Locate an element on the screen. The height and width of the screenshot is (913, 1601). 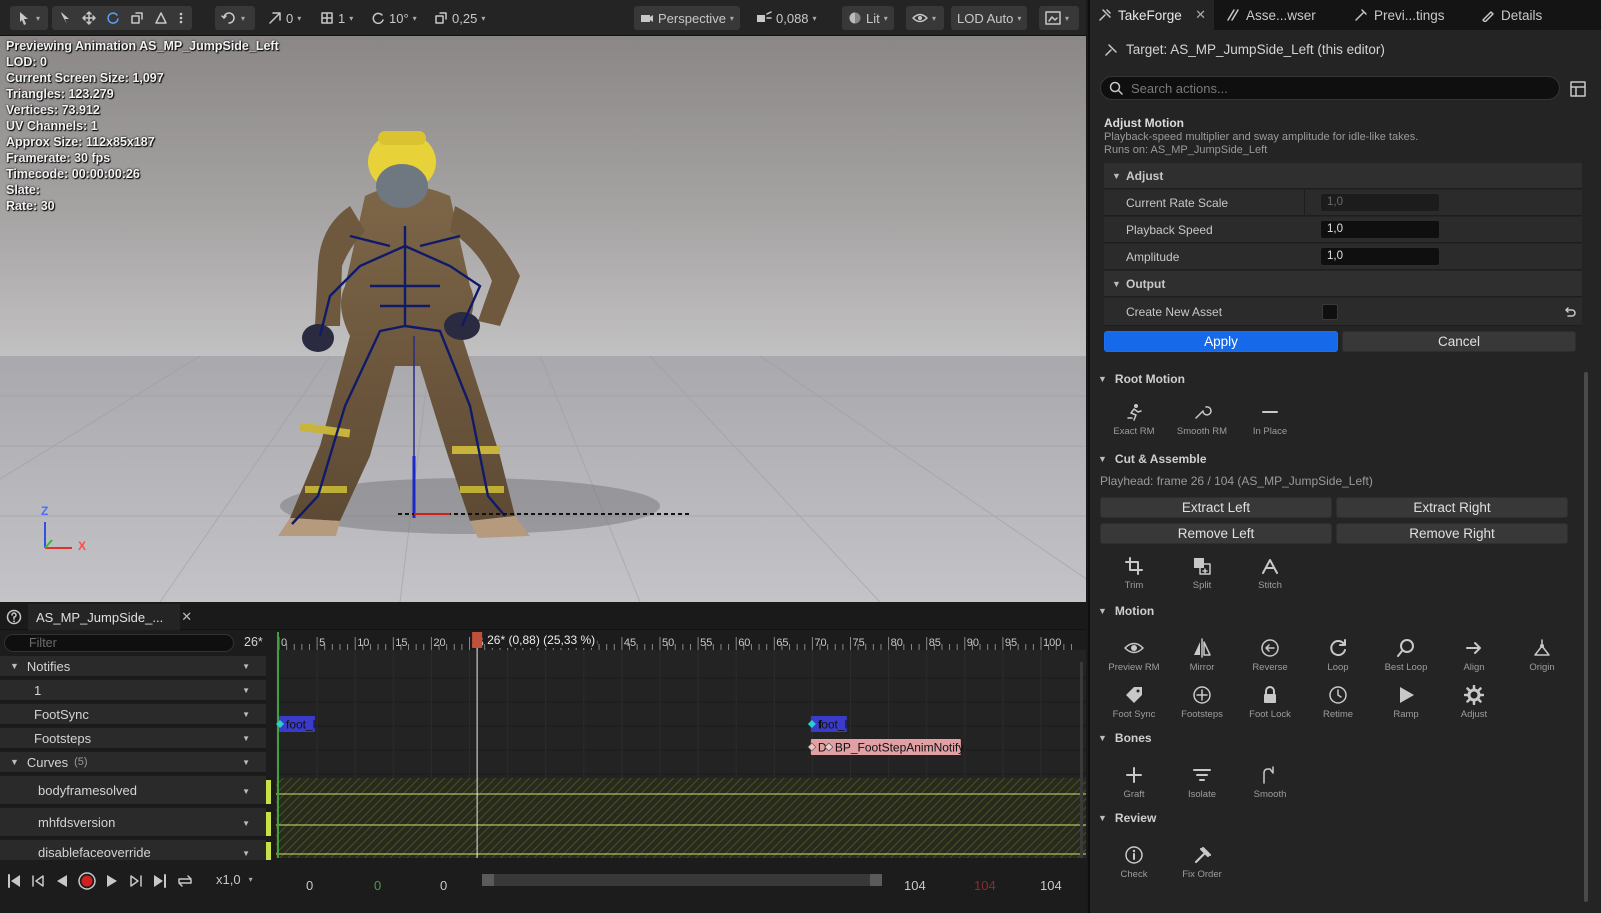
show-flags-dropdown: ▾ is located at coordinates (925, 18).